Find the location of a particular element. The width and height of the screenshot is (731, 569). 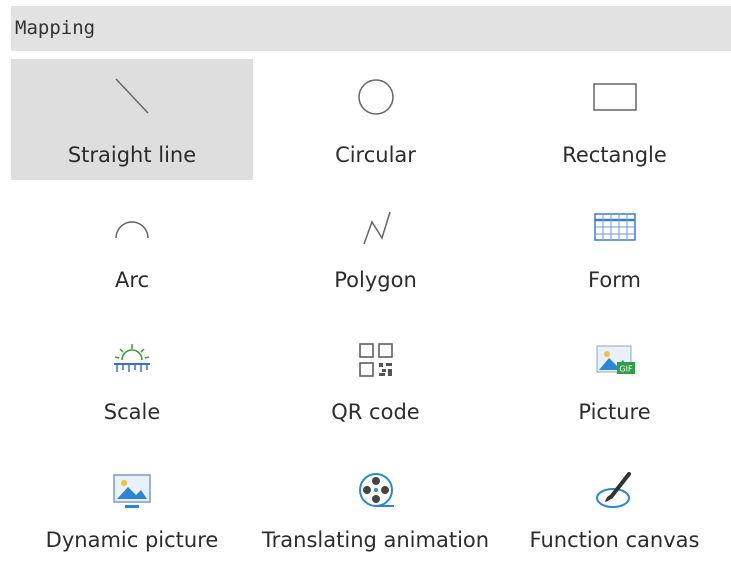

panel-title: Mapping is located at coordinates (371, 28).